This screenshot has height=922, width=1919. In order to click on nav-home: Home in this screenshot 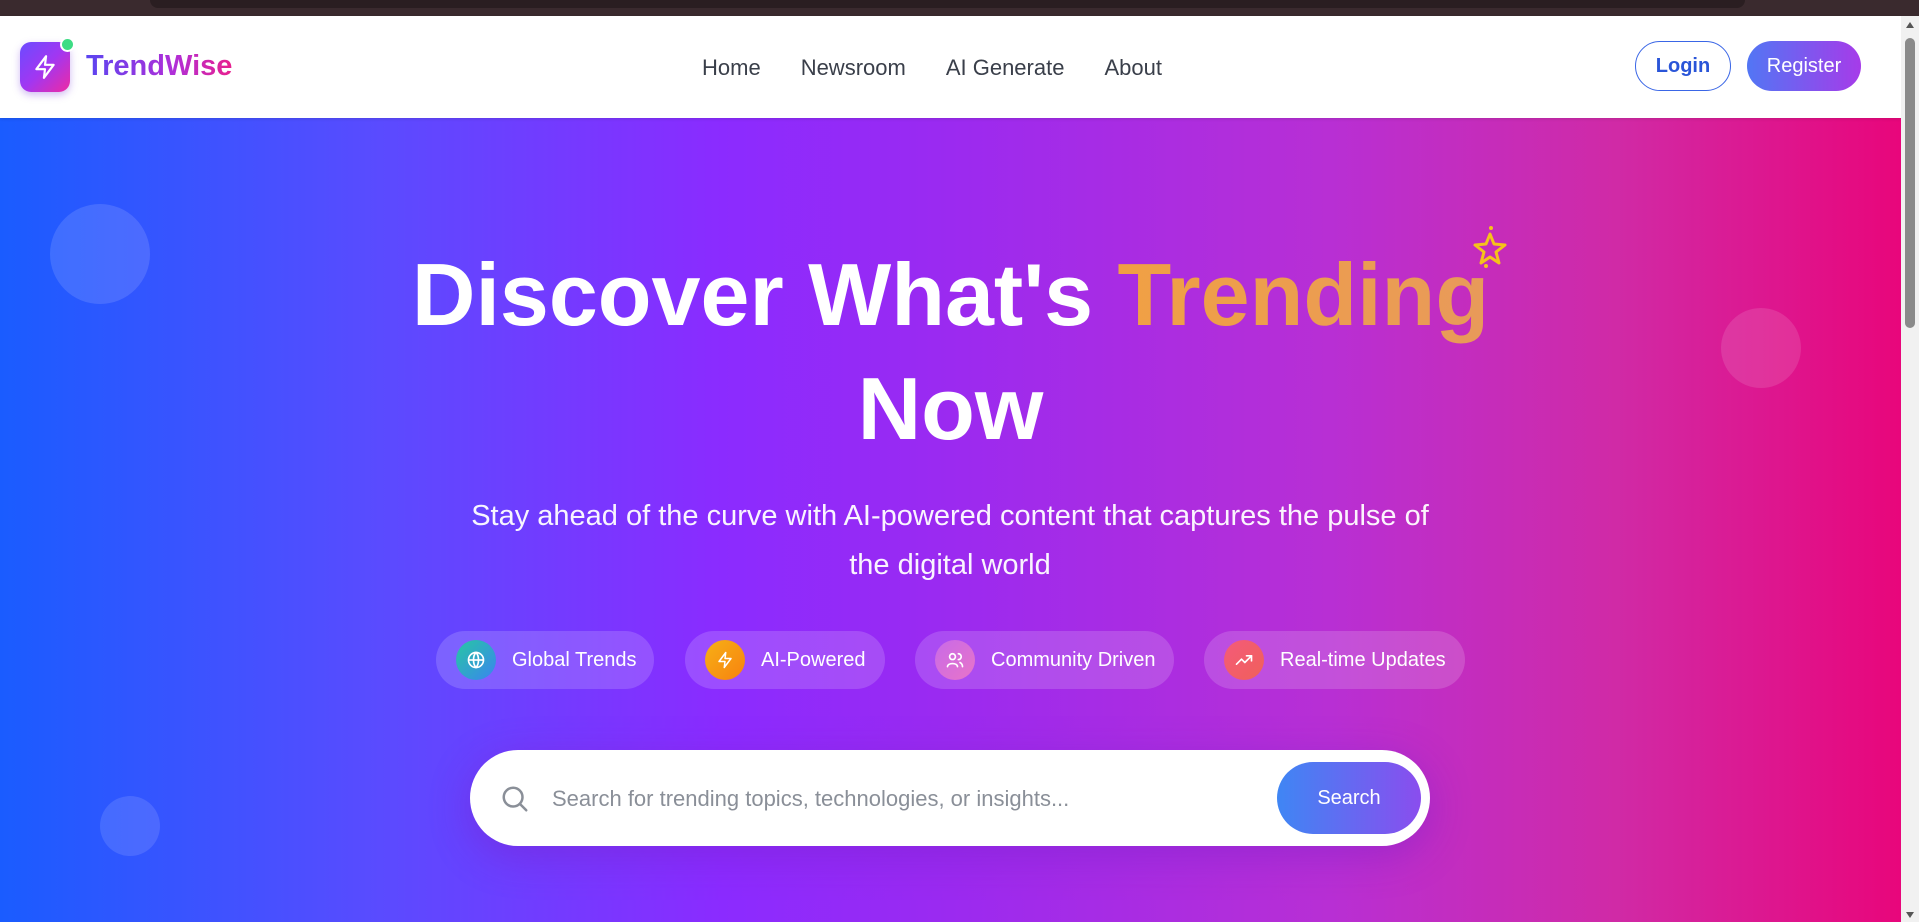, I will do `click(731, 68)`.